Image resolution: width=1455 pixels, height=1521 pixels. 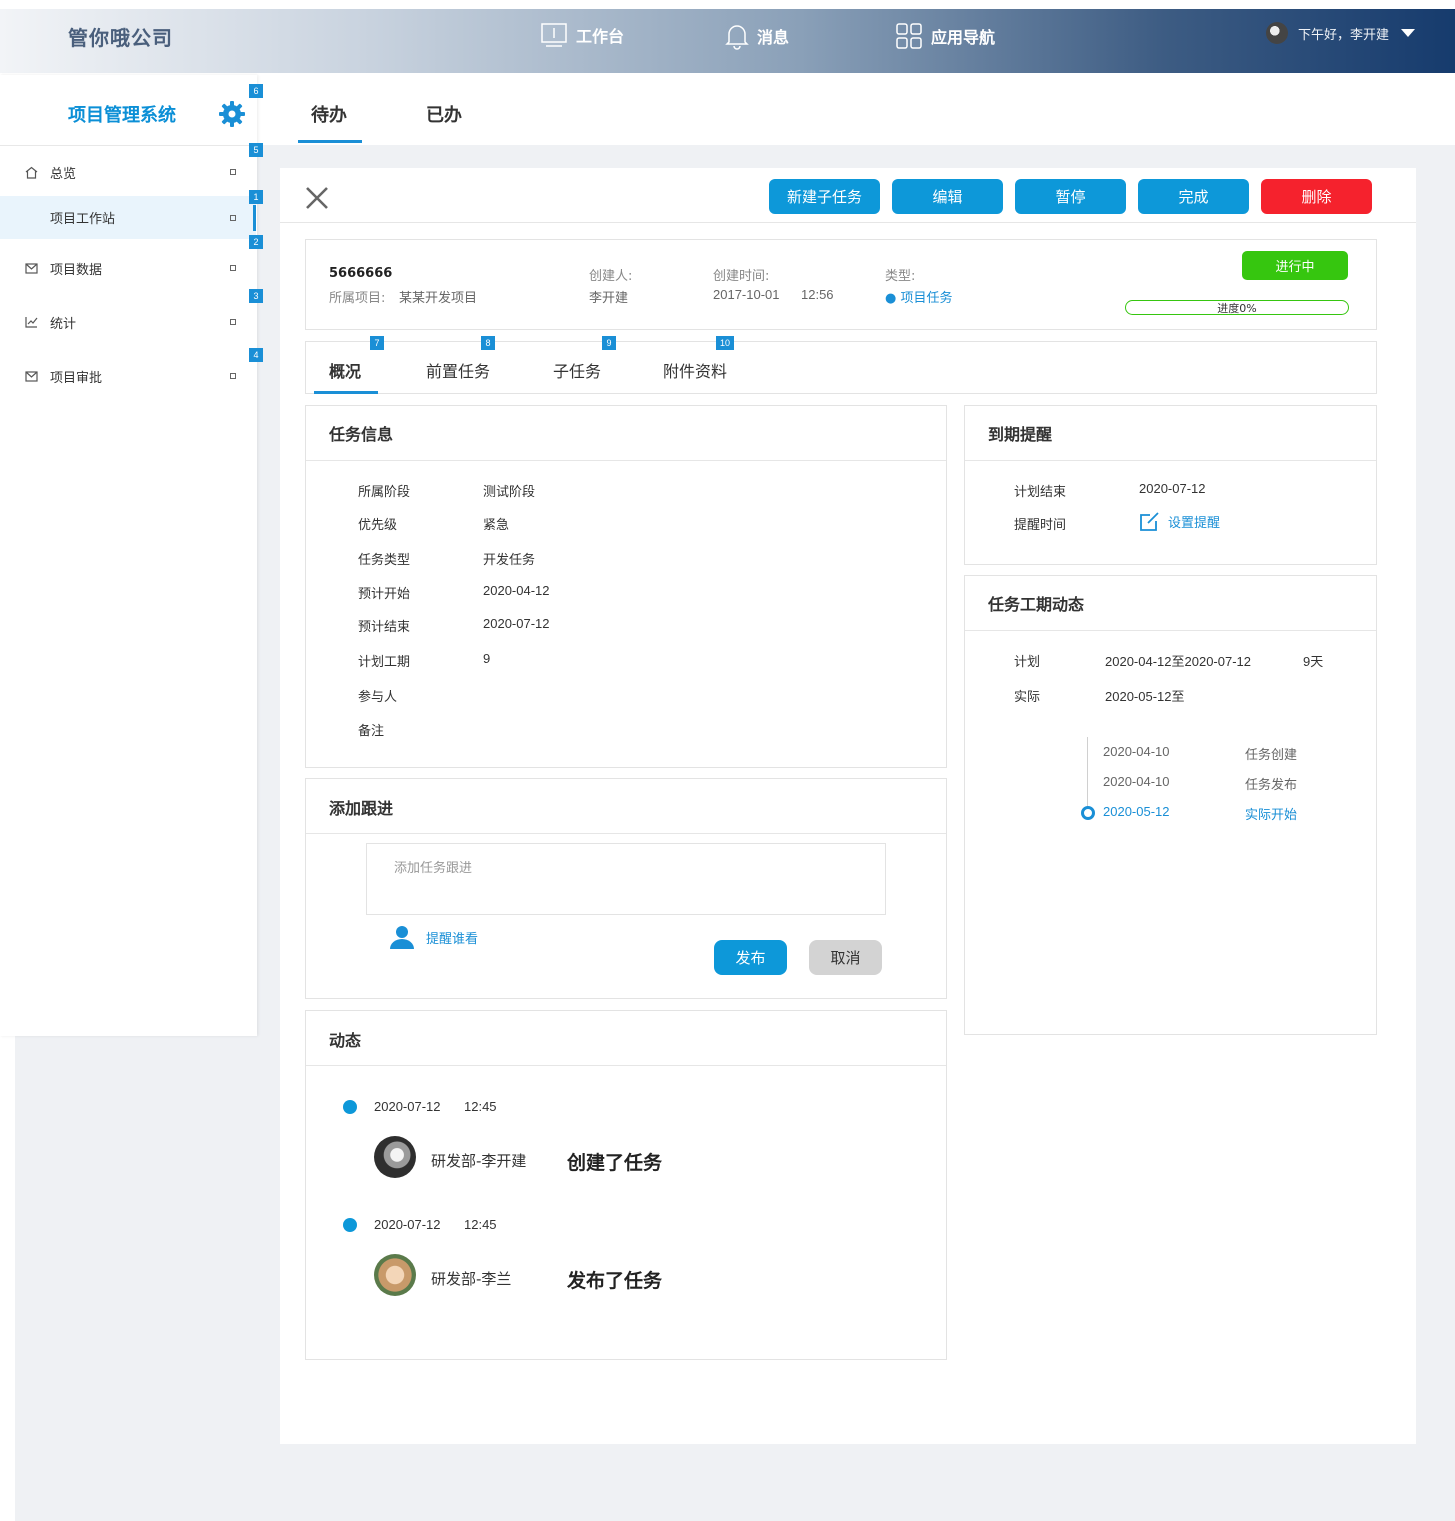 What do you see at coordinates (317, 200) in the screenshot?
I see `close-button` at bounding box center [317, 200].